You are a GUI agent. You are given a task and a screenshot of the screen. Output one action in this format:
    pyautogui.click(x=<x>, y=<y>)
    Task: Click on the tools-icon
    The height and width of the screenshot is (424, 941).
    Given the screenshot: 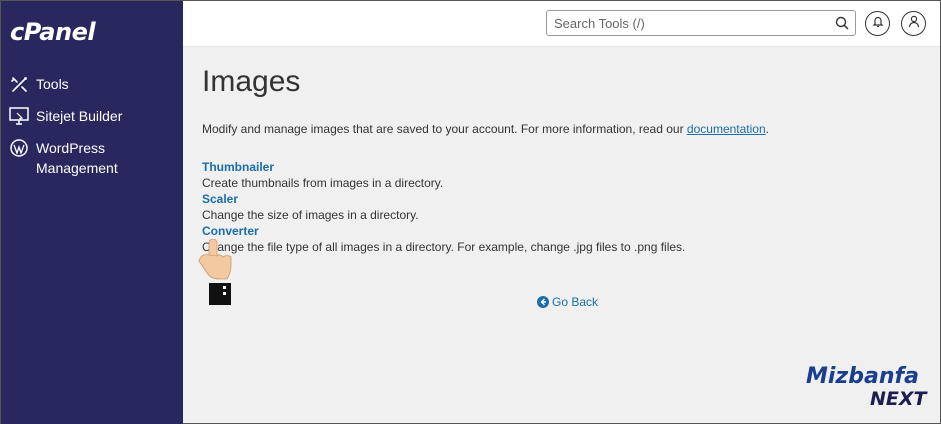 What is the action you would take?
    pyautogui.click(x=19, y=84)
    